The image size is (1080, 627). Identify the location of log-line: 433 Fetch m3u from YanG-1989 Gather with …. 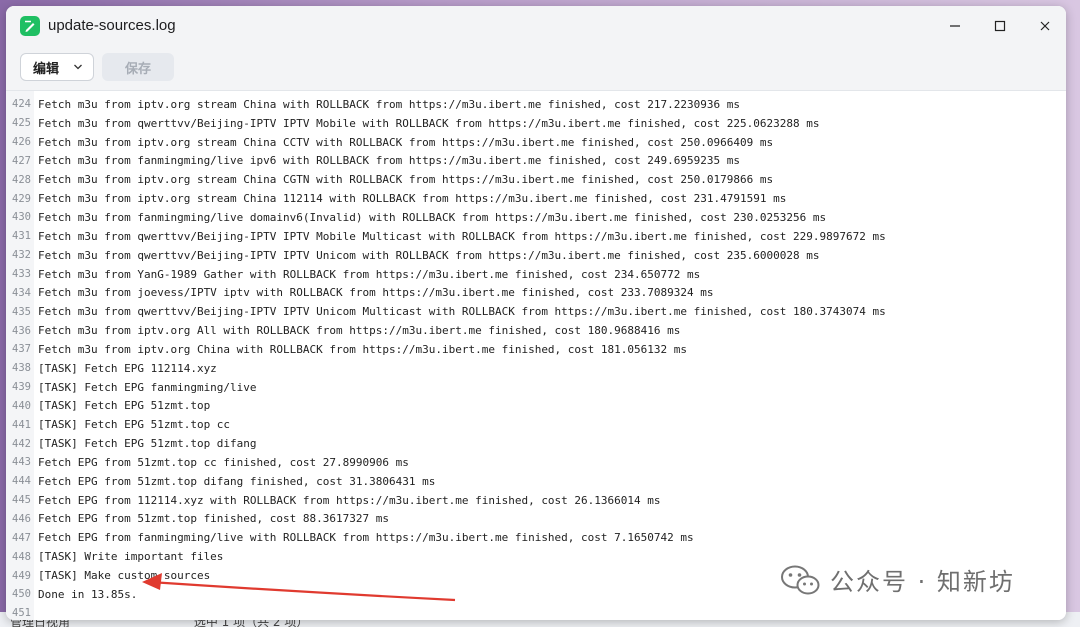
(536, 274).